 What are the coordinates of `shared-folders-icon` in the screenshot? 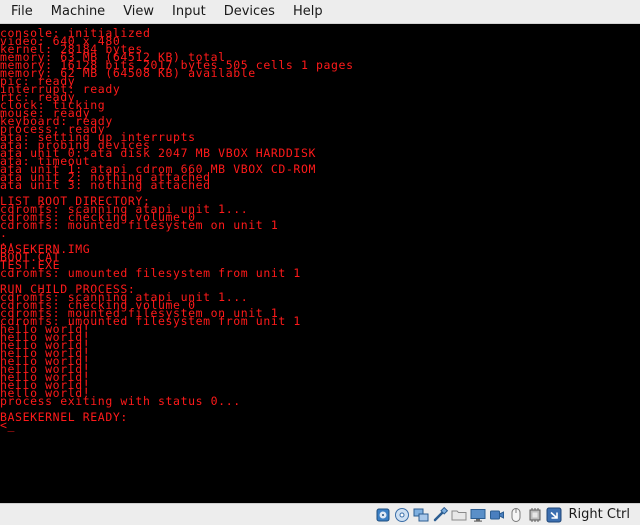 It's located at (459, 515).